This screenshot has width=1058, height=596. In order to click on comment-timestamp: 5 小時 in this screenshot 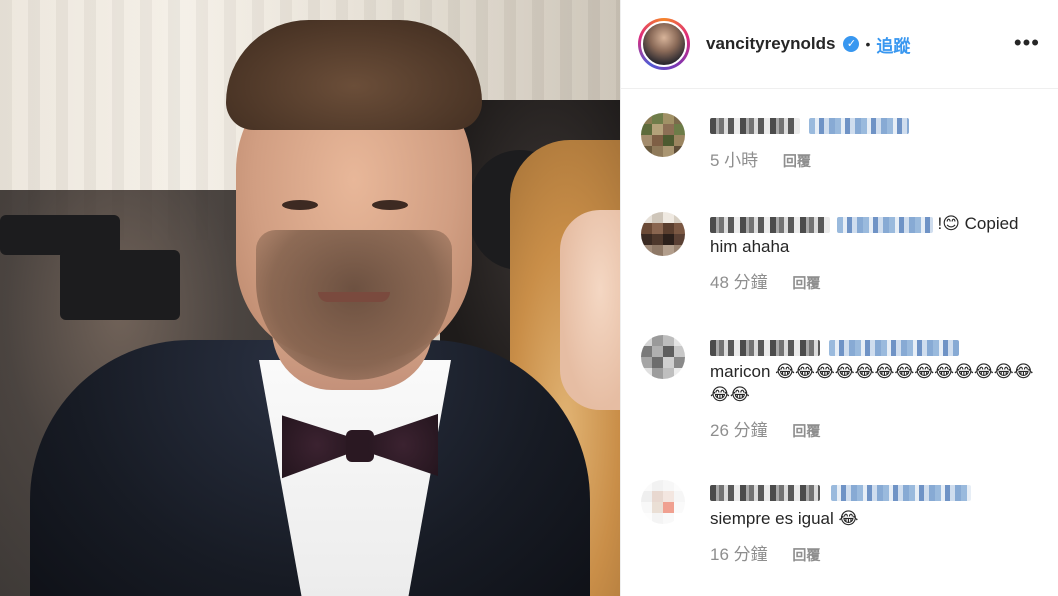, I will do `click(734, 160)`.